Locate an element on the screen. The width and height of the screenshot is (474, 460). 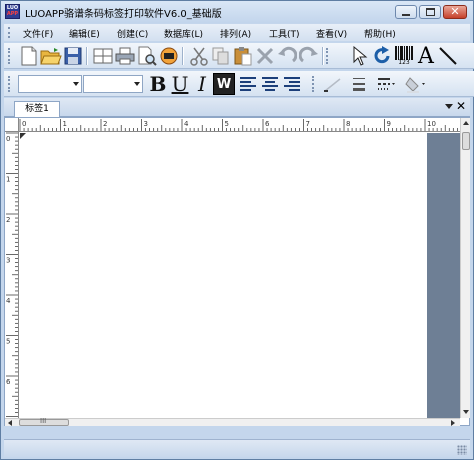
barcode-tool-button: 123 is located at coordinates (404, 56).